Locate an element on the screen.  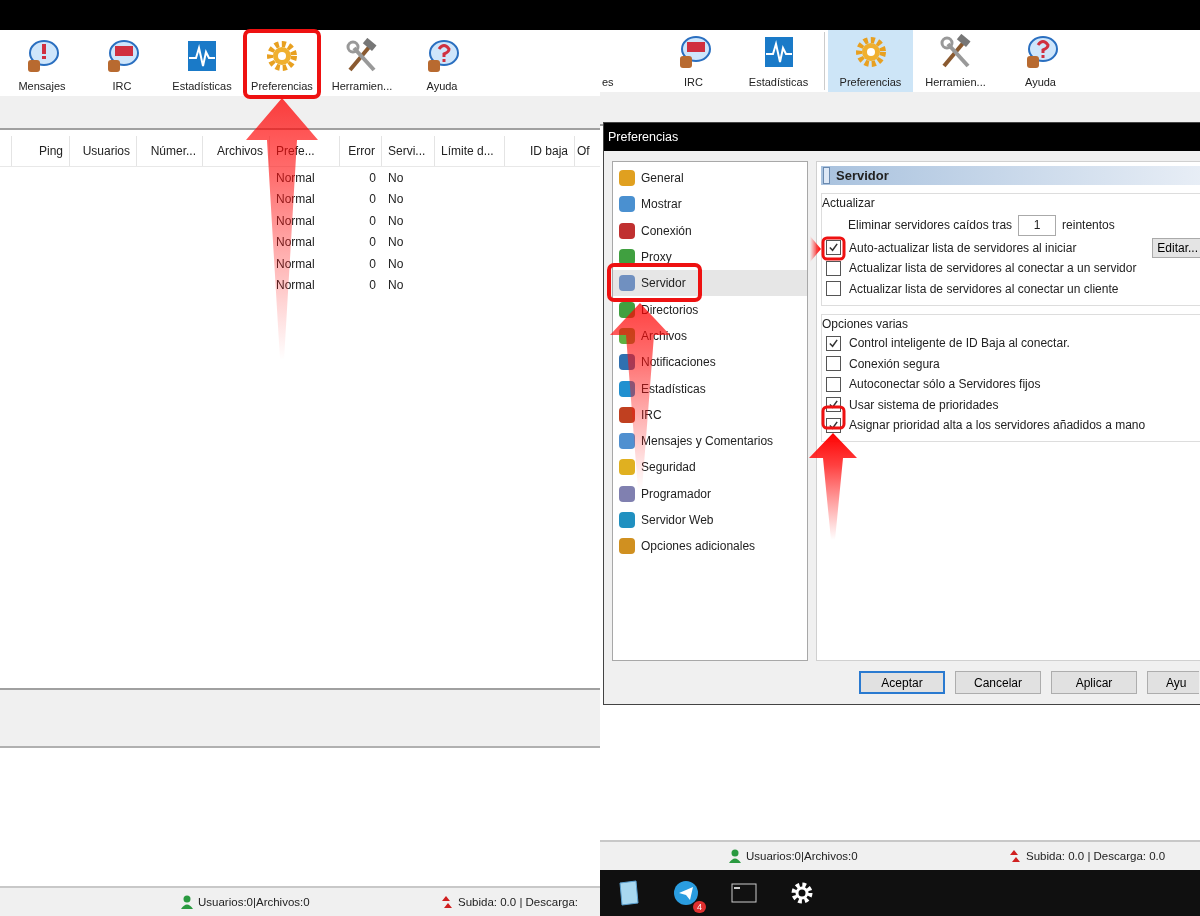
option-label: Actualizar lista de servidores al conectar un cliente is located at coordinates (984, 288).